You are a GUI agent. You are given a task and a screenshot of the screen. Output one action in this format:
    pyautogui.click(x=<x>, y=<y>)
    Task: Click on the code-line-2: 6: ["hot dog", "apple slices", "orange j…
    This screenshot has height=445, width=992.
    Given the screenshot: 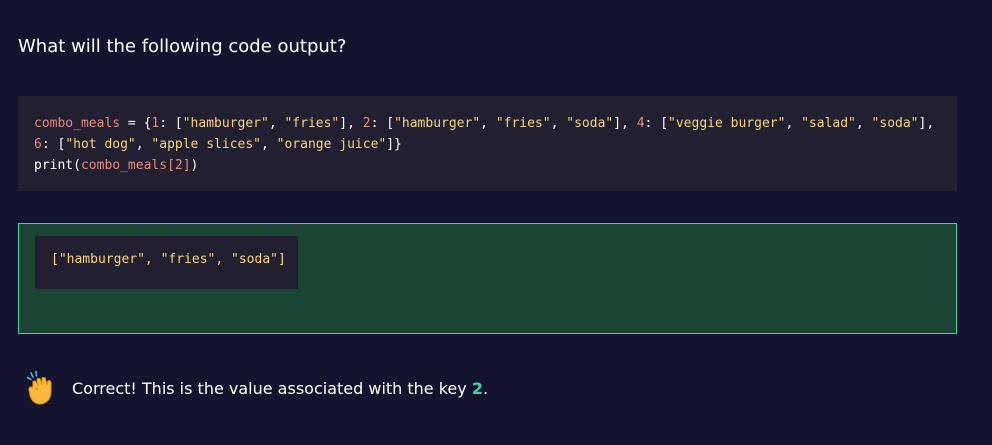 What is the action you would take?
    pyautogui.click(x=218, y=144)
    